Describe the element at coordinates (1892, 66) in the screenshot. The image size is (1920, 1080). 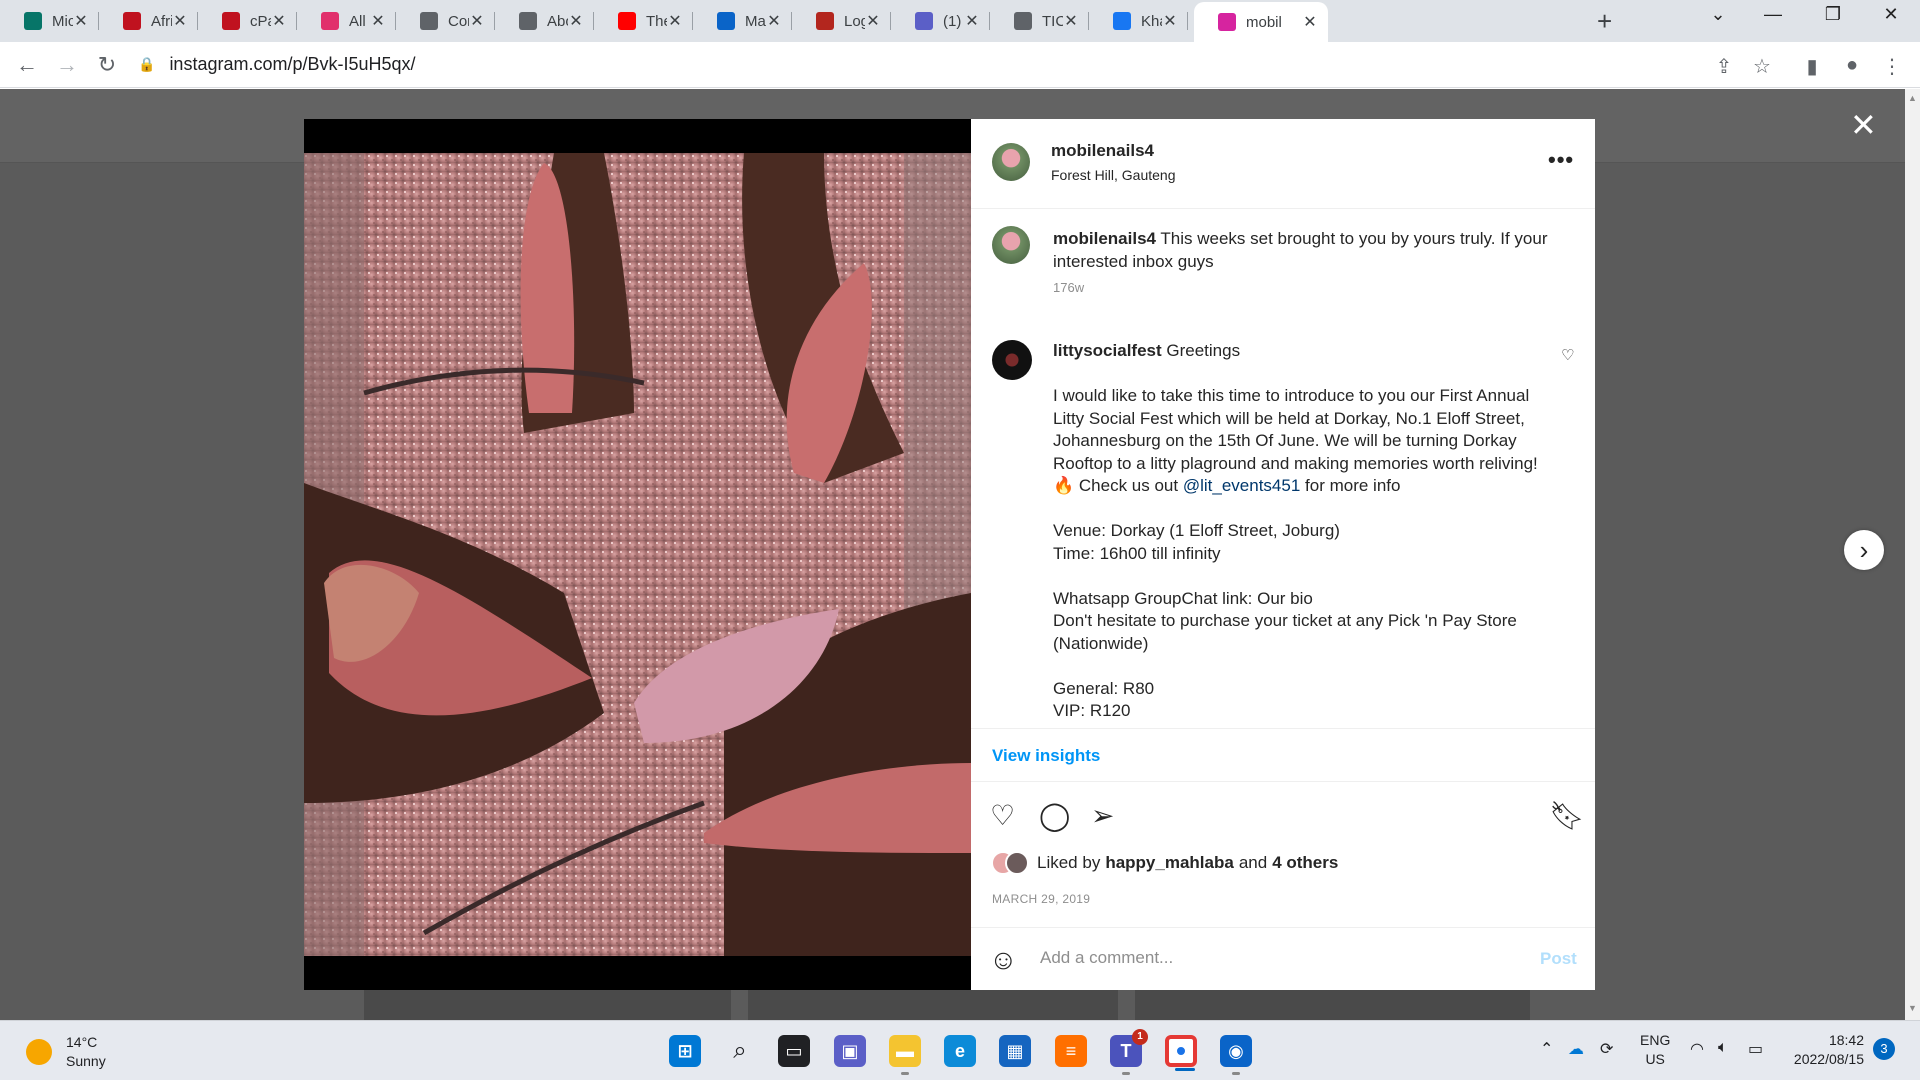
I see `menu-icon: ⋮` at that location.